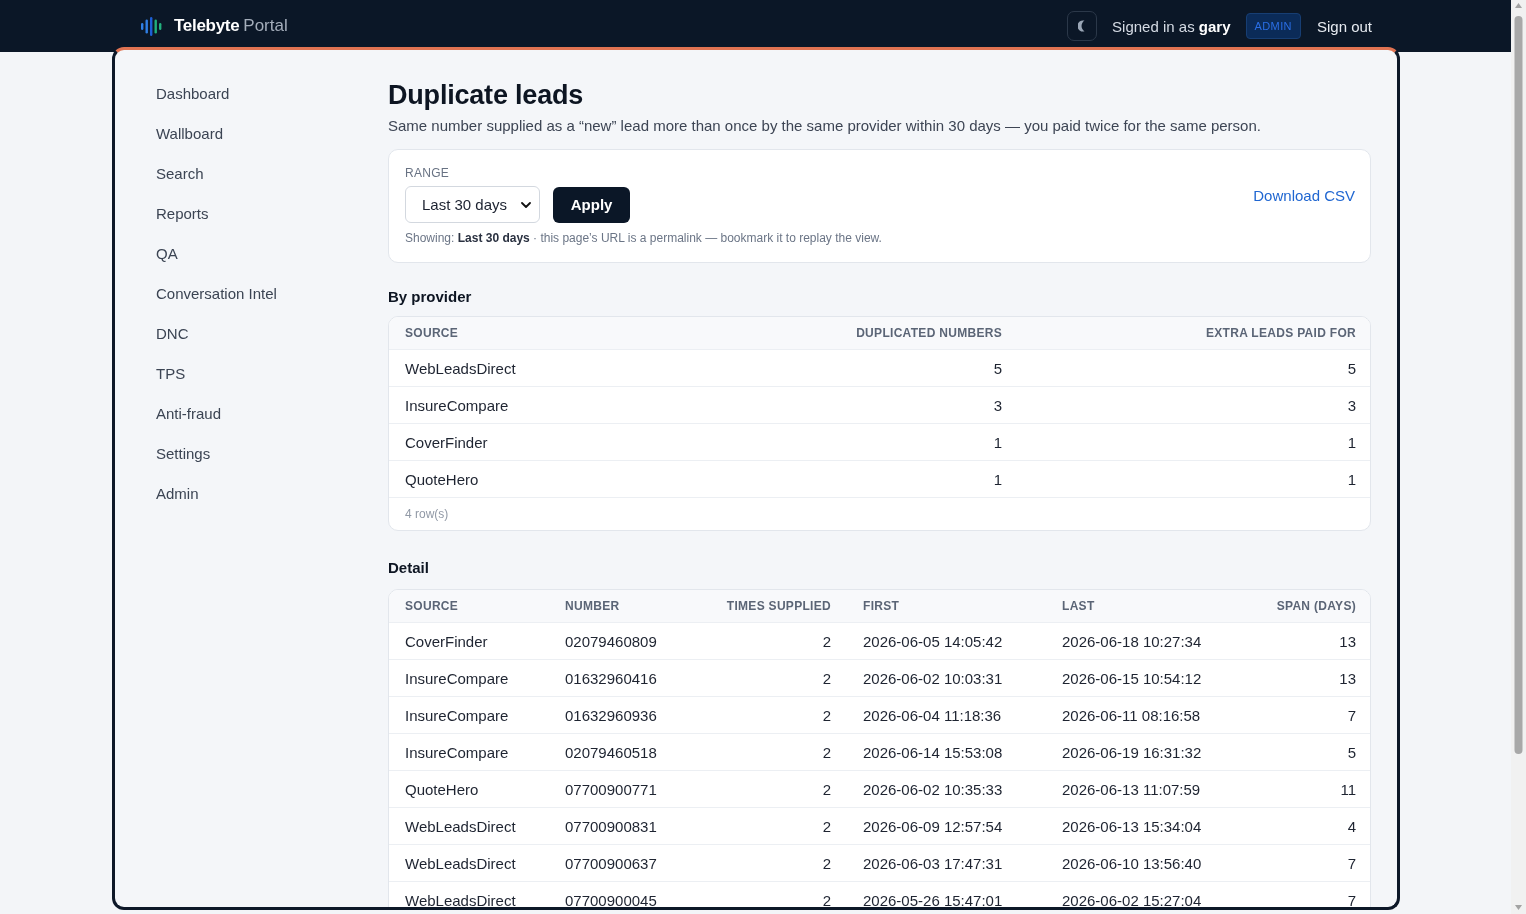  Describe the element at coordinates (193, 94) in the screenshot. I see `nav-link: Dashboard` at that location.